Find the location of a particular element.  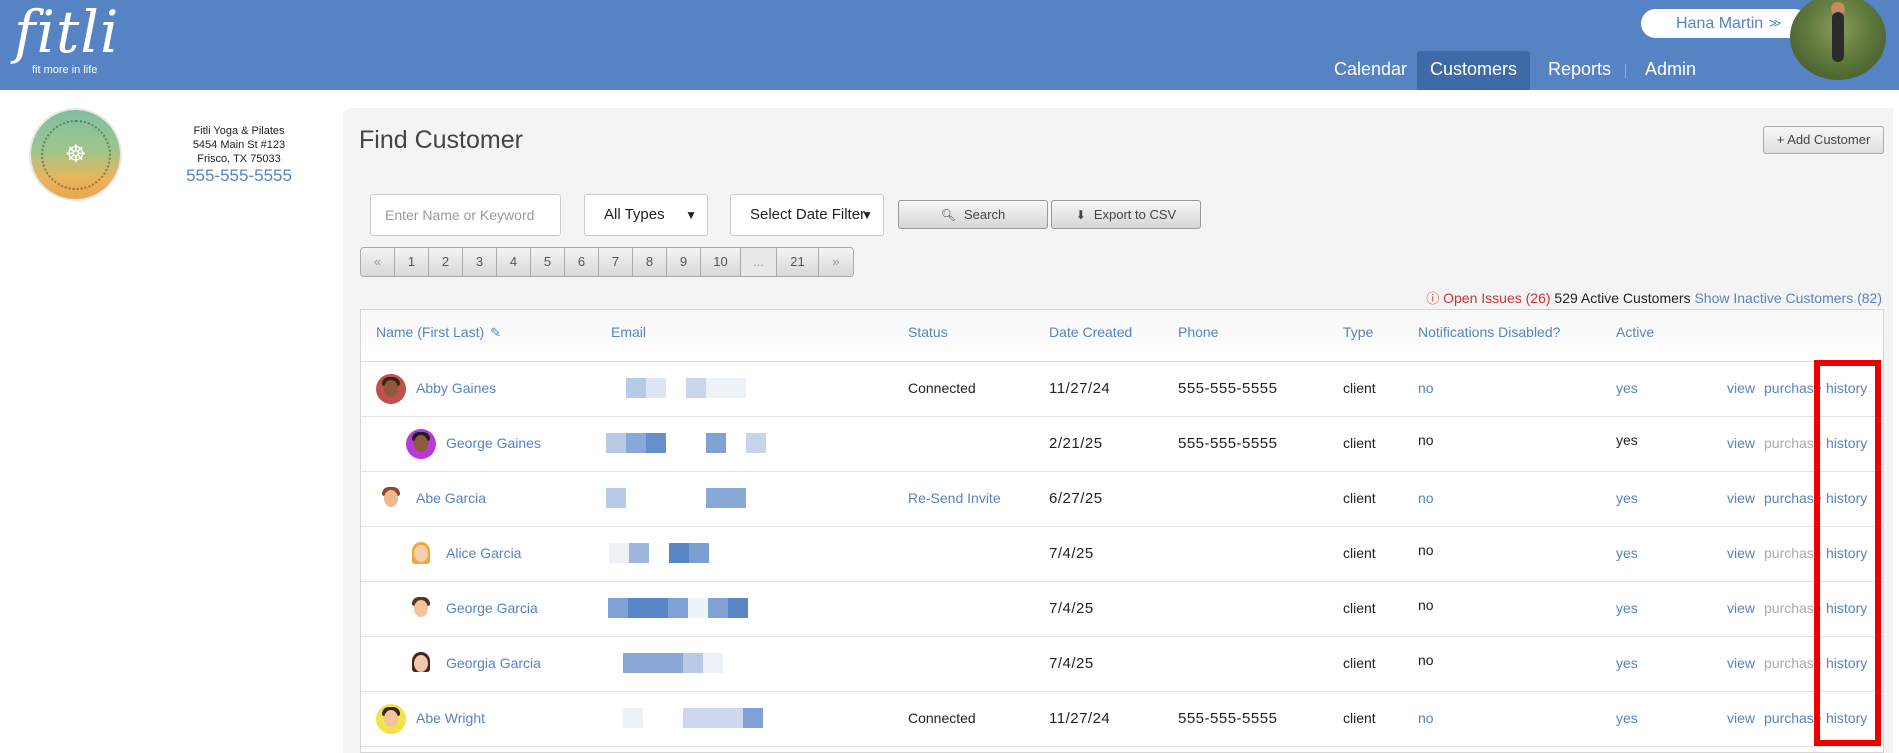

customer-name-link: Abe Garcia is located at coordinates (451, 498).